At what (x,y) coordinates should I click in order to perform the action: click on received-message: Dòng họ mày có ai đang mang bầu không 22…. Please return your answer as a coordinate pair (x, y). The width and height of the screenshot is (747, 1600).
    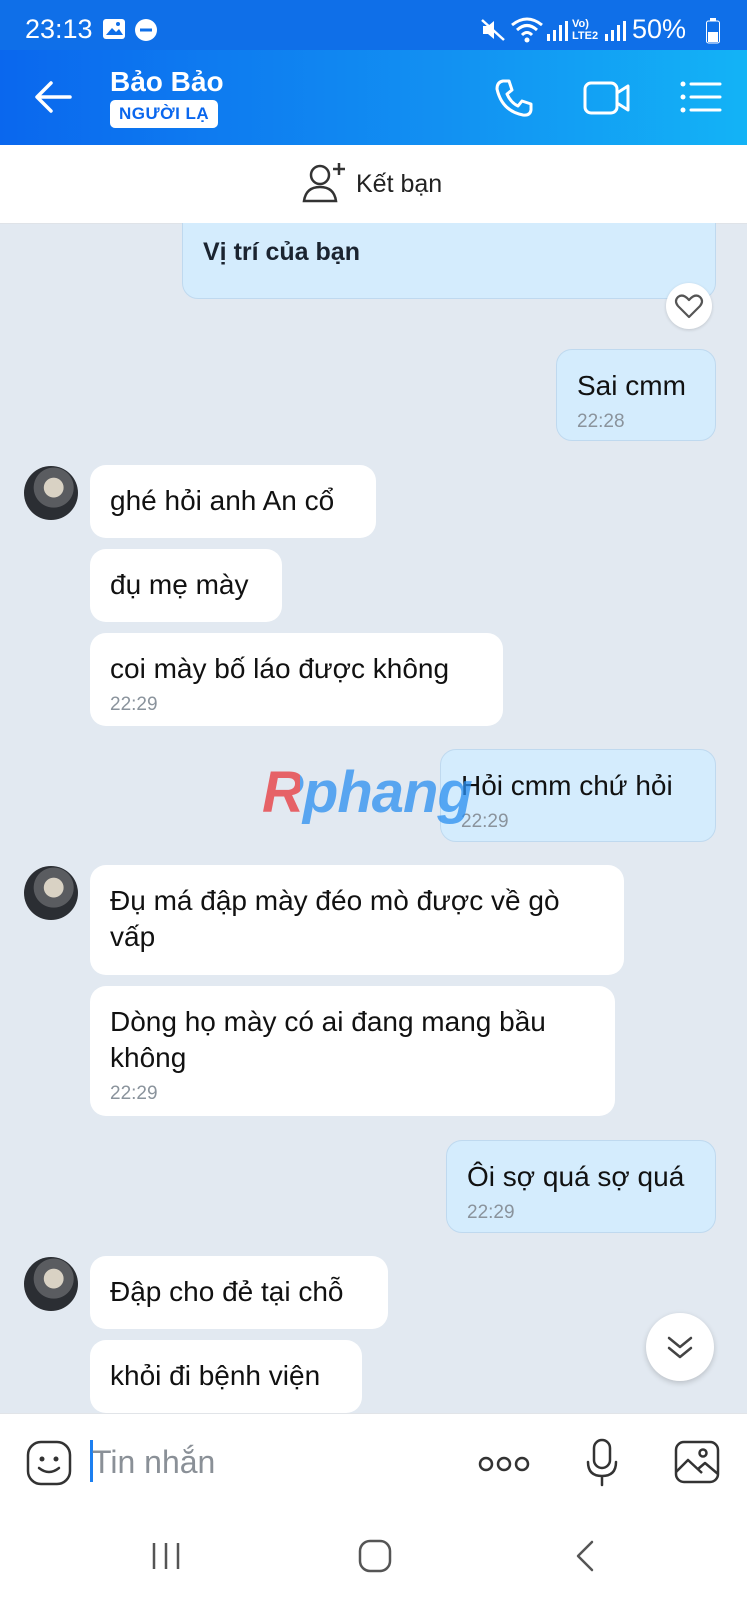
    Looking at the image, I should click on (352, 1051).